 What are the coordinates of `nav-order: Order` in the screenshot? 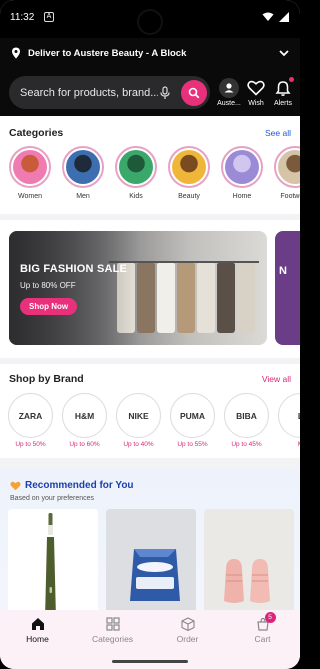 It's located at (187, 634).